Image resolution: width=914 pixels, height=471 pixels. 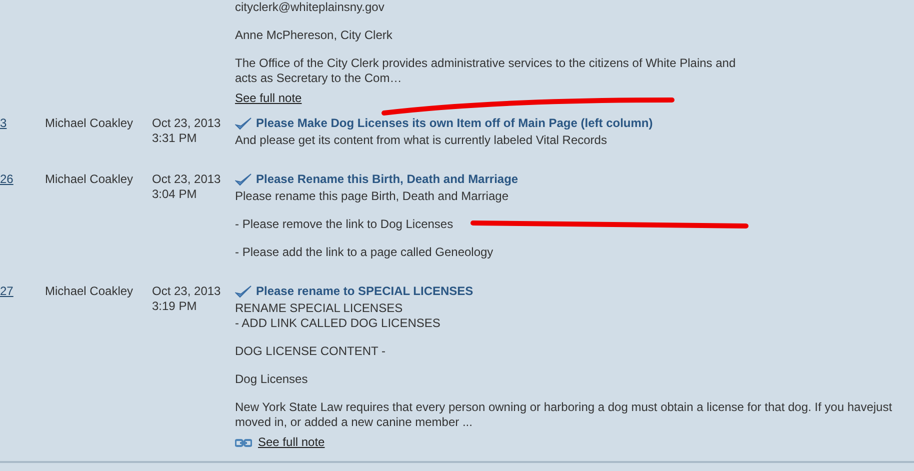 I want to click on note-title: Please Make Dog Licenses its own Item off of Main Page (left column), so click(x=454, y=123).